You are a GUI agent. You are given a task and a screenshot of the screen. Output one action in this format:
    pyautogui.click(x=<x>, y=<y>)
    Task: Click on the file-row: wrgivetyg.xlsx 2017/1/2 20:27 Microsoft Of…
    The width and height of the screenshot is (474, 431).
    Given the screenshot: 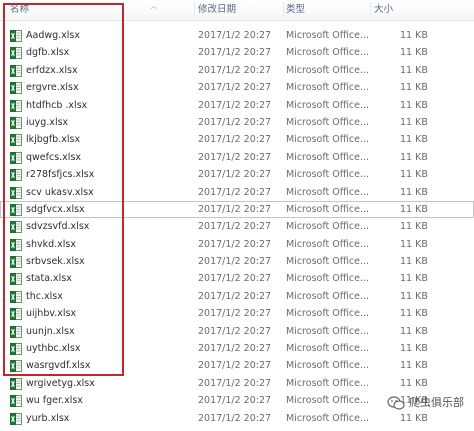 What is the action you would take?
    pyautogui.click(x=237, y=383)
    